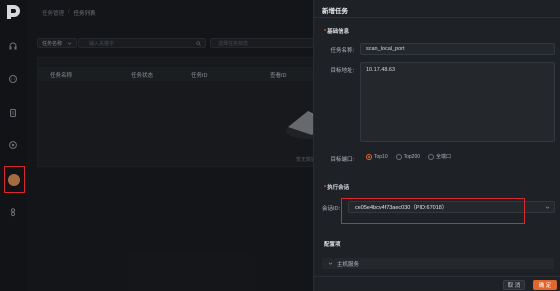  I want to click on radio-all-ports: 全端口, so click(439, 156).